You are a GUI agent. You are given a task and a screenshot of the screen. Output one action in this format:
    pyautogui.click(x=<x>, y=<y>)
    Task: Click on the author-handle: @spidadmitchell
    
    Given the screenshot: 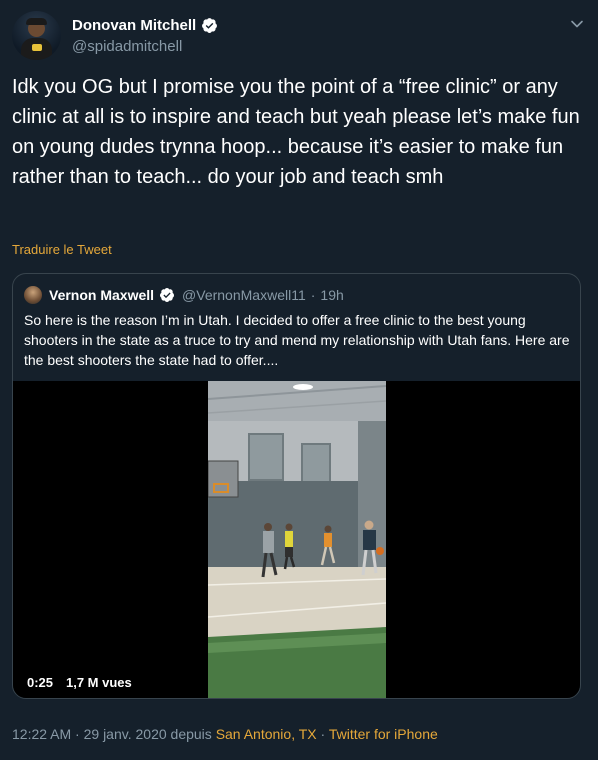 What is the action you would take?
    pyautogui.click(x=127, y=46)
    